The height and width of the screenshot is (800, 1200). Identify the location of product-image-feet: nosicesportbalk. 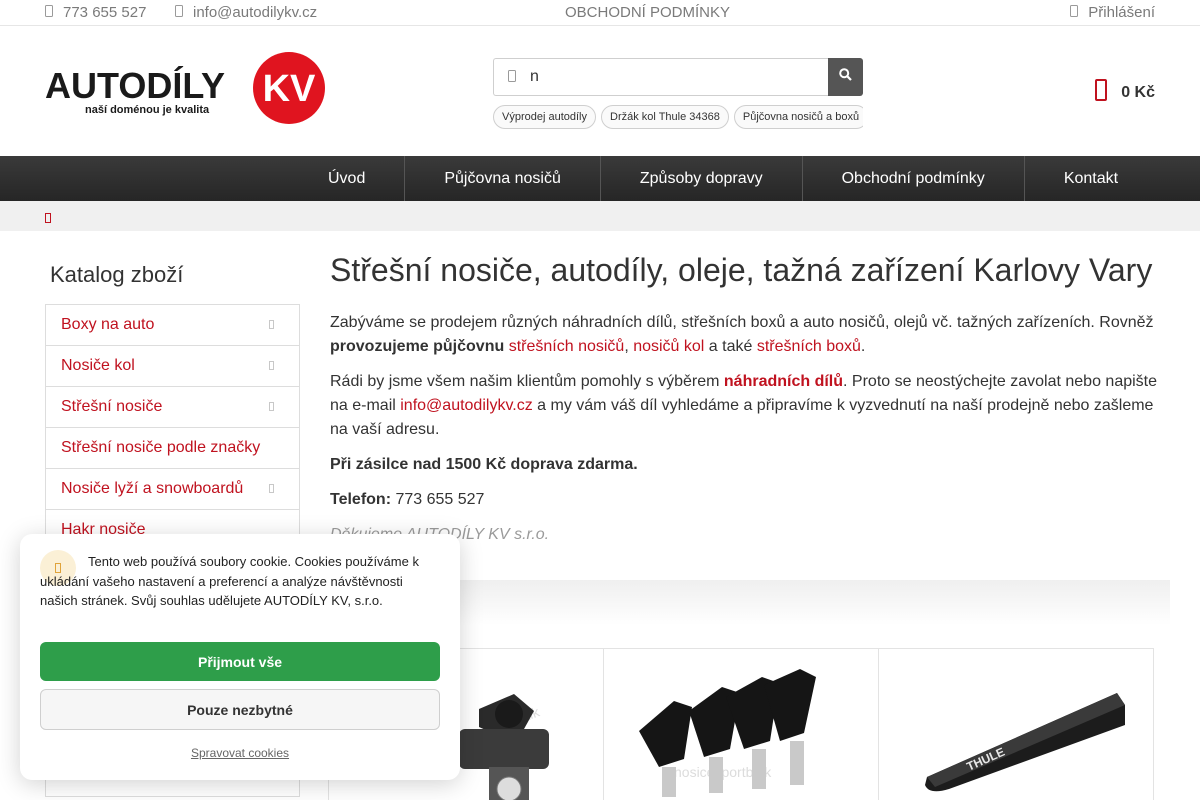
(727, 733).